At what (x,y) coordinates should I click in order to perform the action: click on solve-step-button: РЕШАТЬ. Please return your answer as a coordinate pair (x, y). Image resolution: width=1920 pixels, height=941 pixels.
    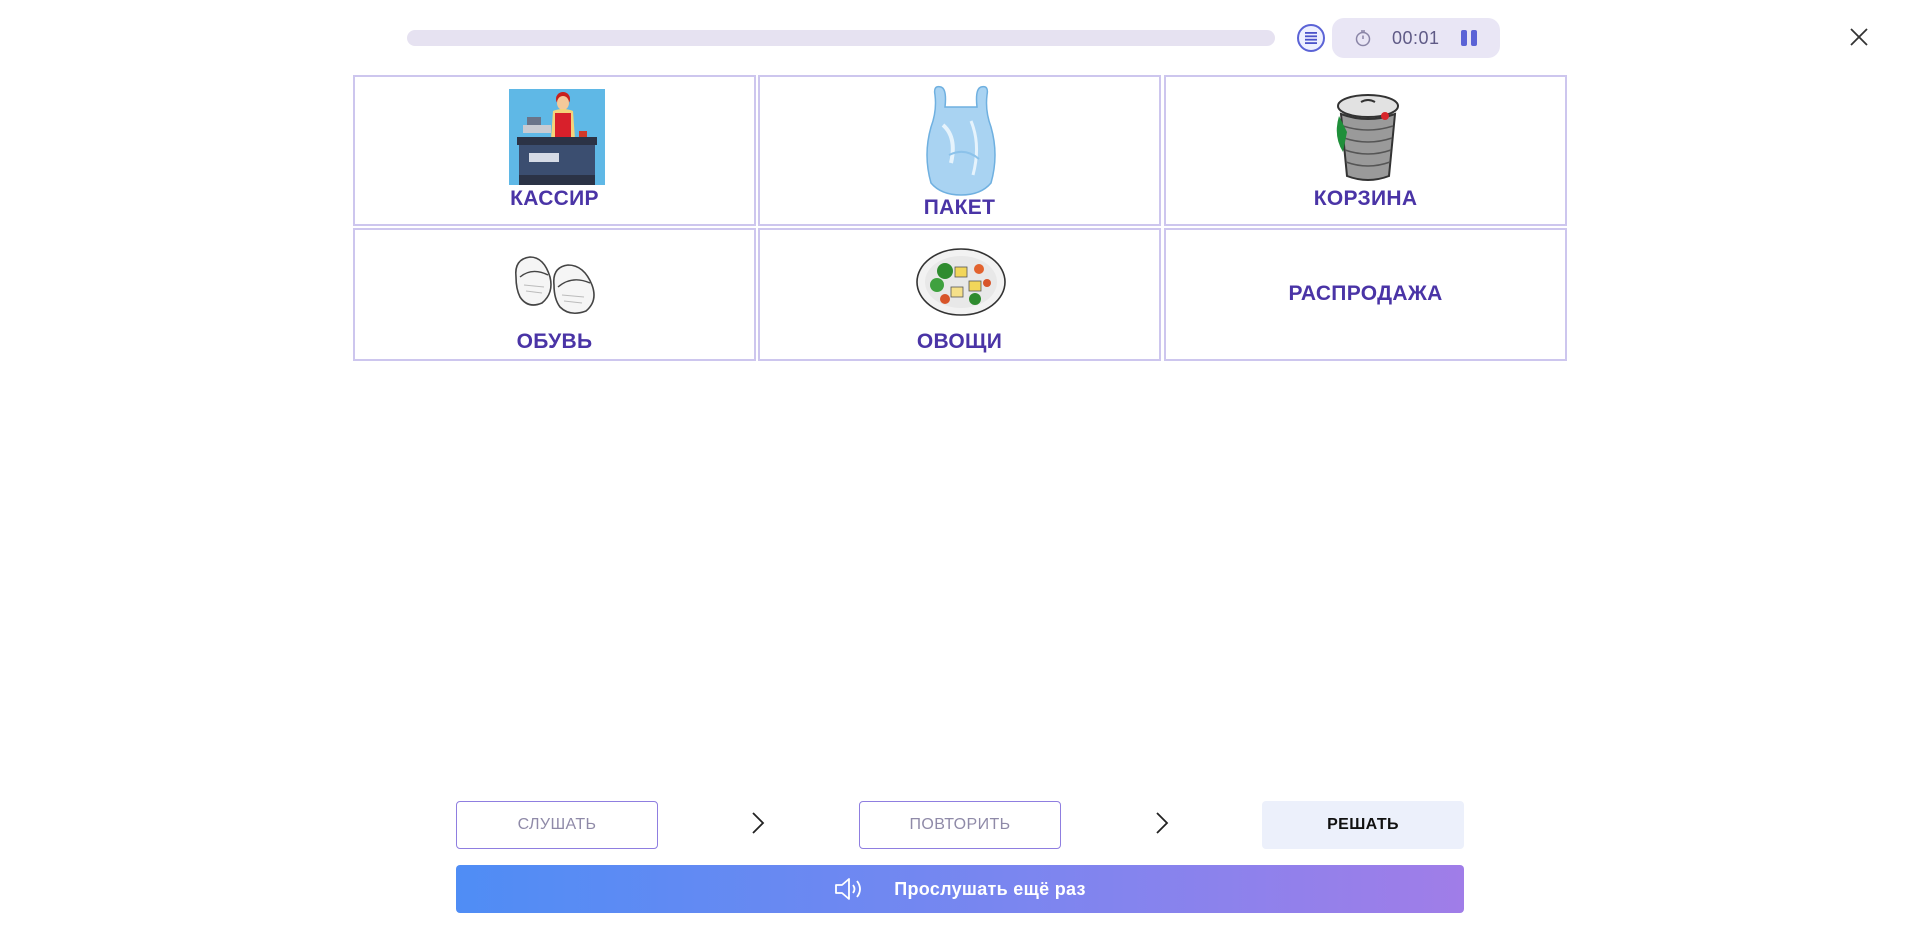
    Looking at the image, I should click on (1363, 825).